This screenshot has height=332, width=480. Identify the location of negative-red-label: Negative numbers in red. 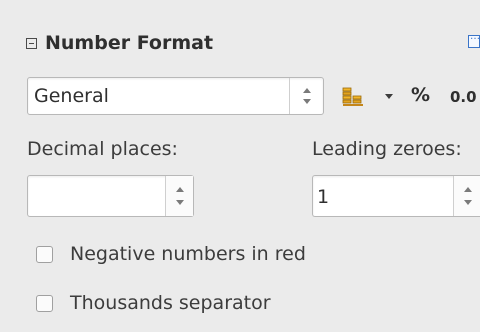
(188, 254).